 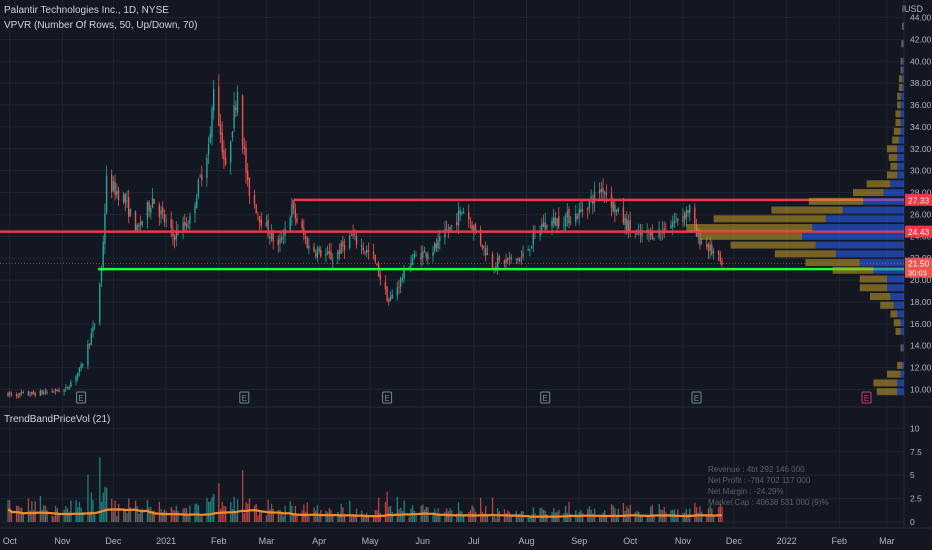 I want to click on x-tick-label: 2021, so click(x=166, y=541).